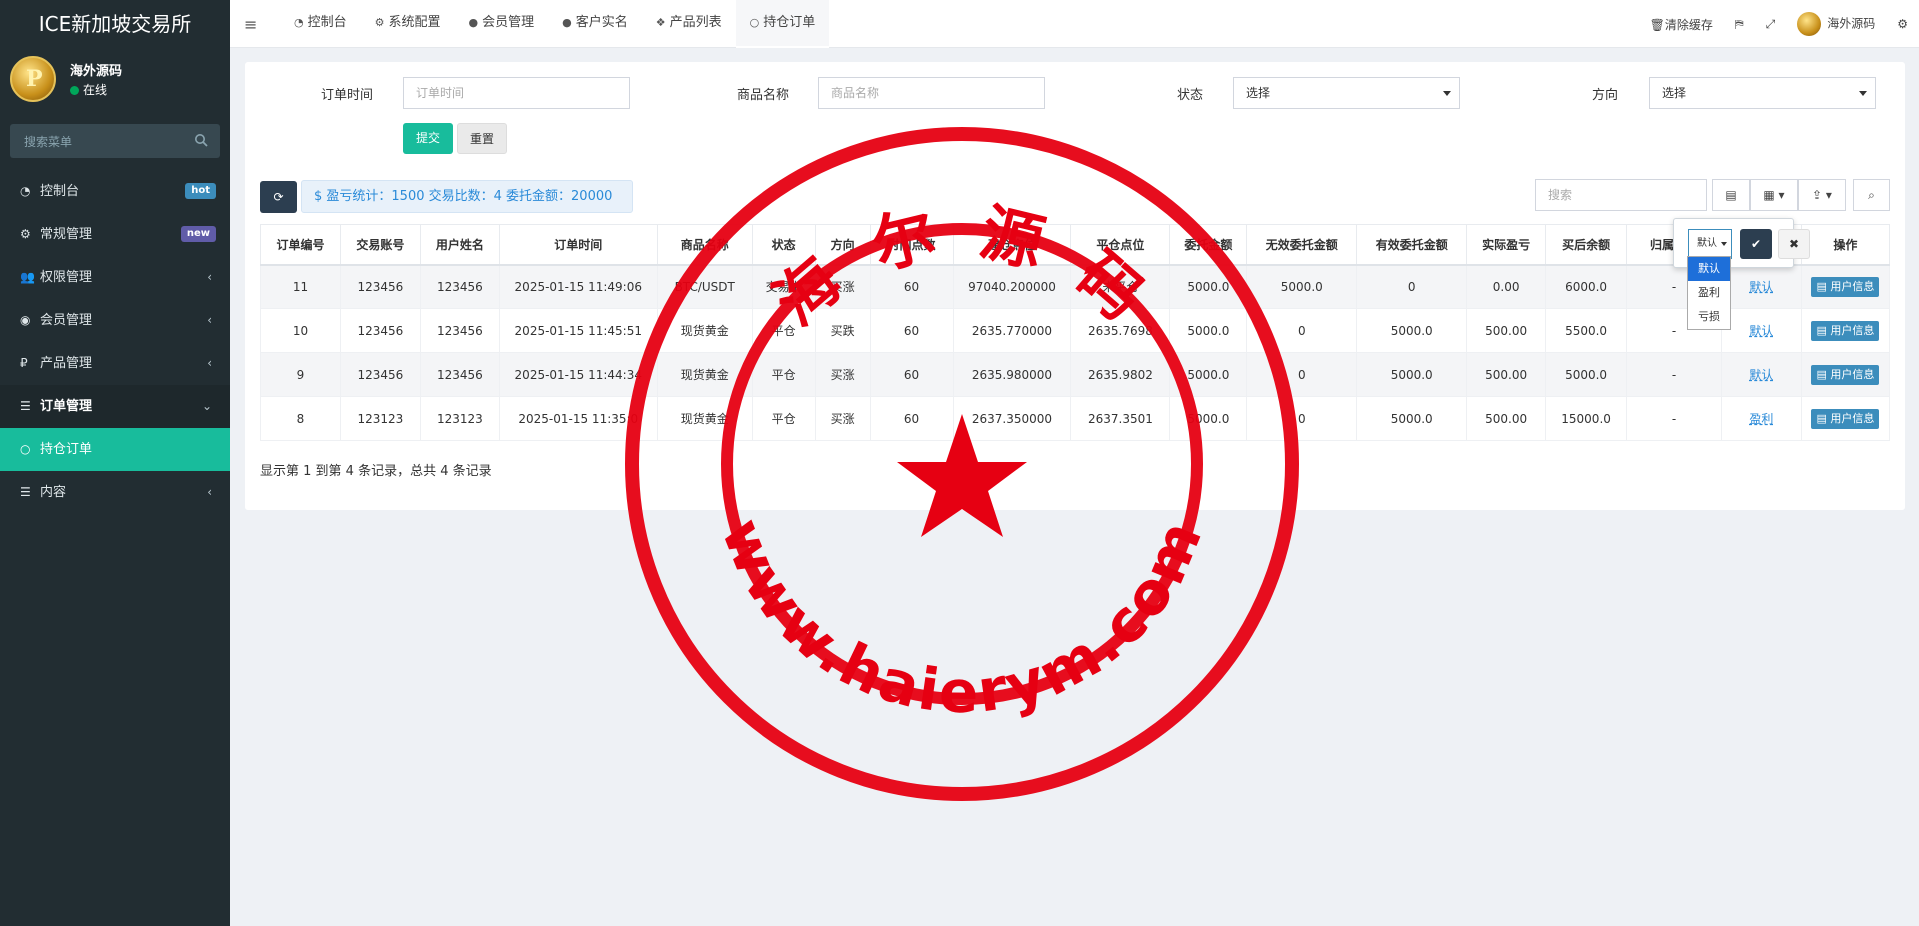  Describe the element at coordinates (1771, 24) in the screenshot. I see `fullscreen-icon: ⤢` at that location.